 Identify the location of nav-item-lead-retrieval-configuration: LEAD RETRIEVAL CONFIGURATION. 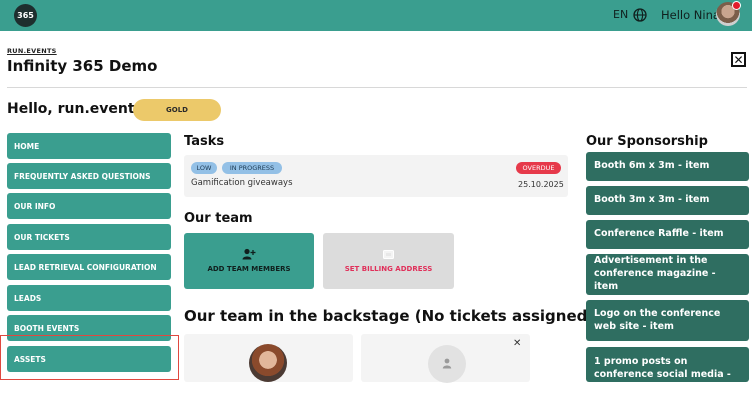
(89, 267).